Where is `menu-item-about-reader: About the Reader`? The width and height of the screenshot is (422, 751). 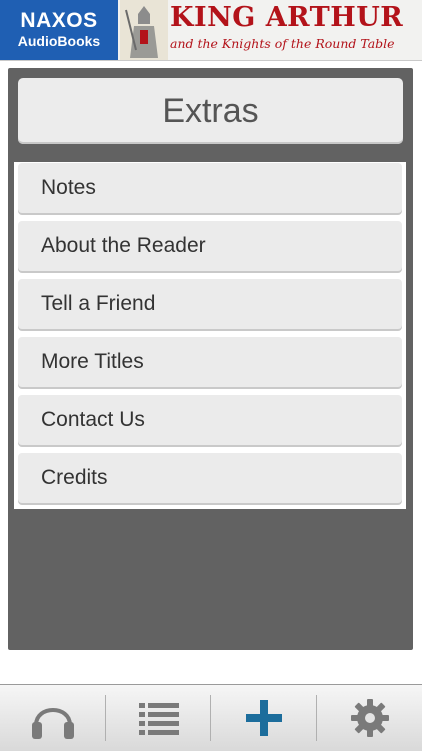
menu-item-about-reader: About the Reader is located at coordinates (210, 246).